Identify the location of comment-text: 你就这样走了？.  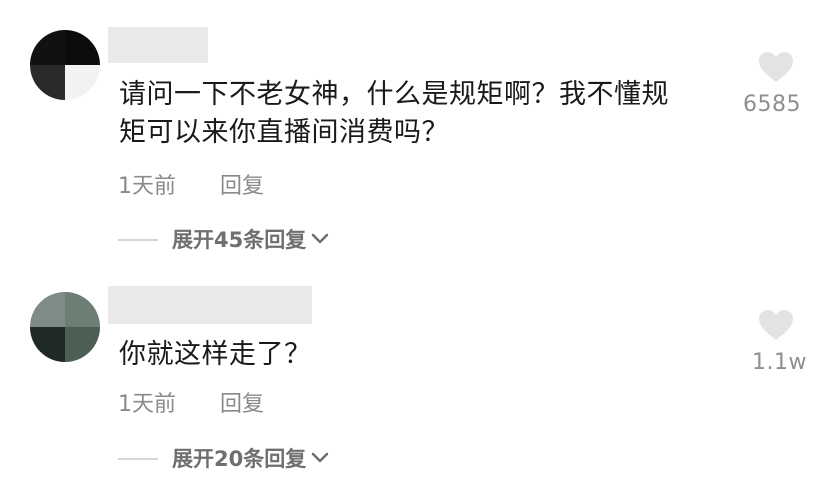
(215, 354).